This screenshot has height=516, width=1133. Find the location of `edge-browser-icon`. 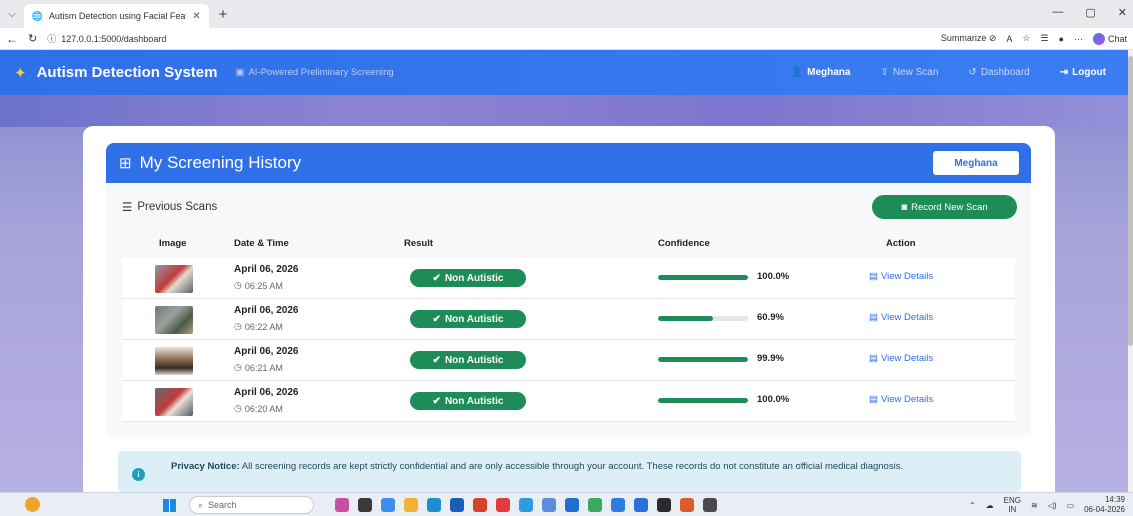

edge-browser-icon is located at coordinates (434, 505).